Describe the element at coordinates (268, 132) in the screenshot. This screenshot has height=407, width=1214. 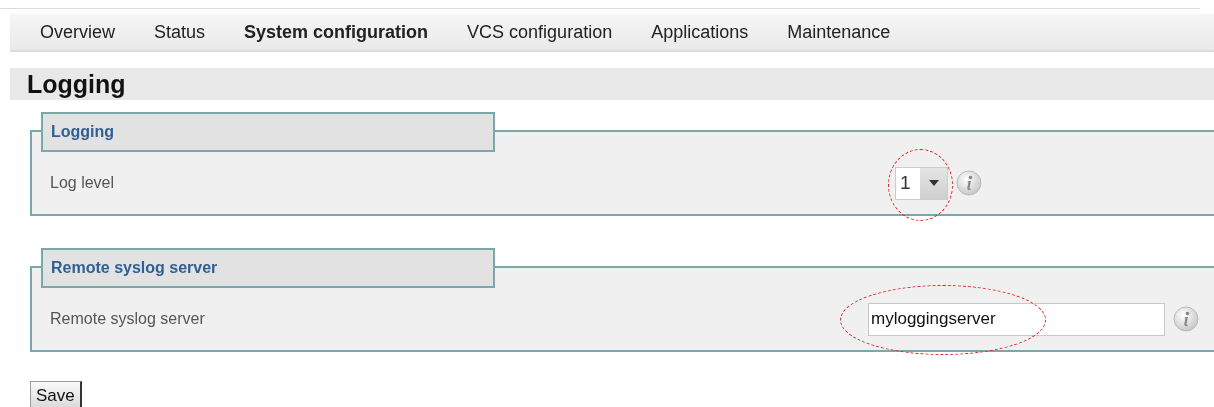
I see `section-title: Logging` at that location.